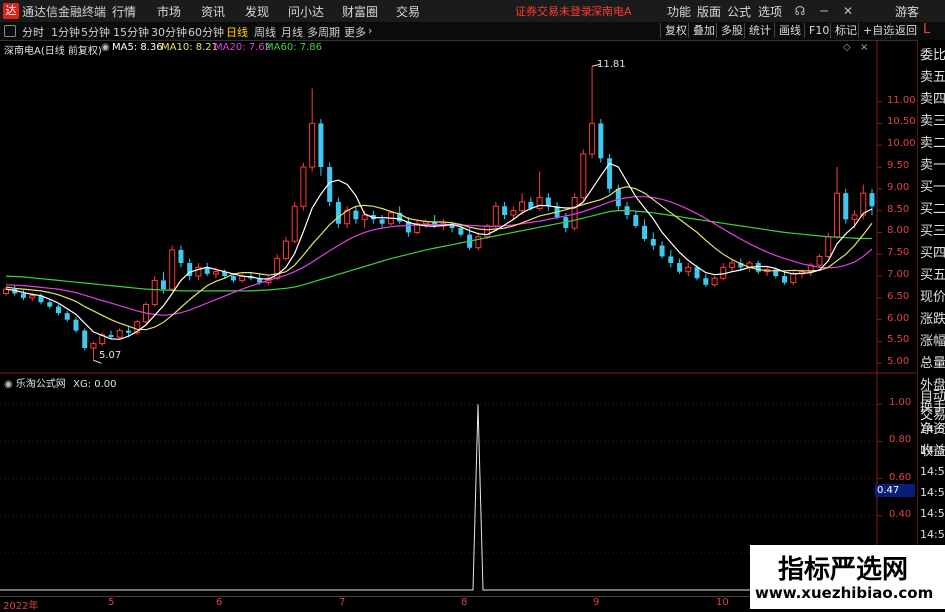 Image resolution: width=945 pixels, height=612 pixels. I want to click on close-icon: ✕, so click(848, 11).